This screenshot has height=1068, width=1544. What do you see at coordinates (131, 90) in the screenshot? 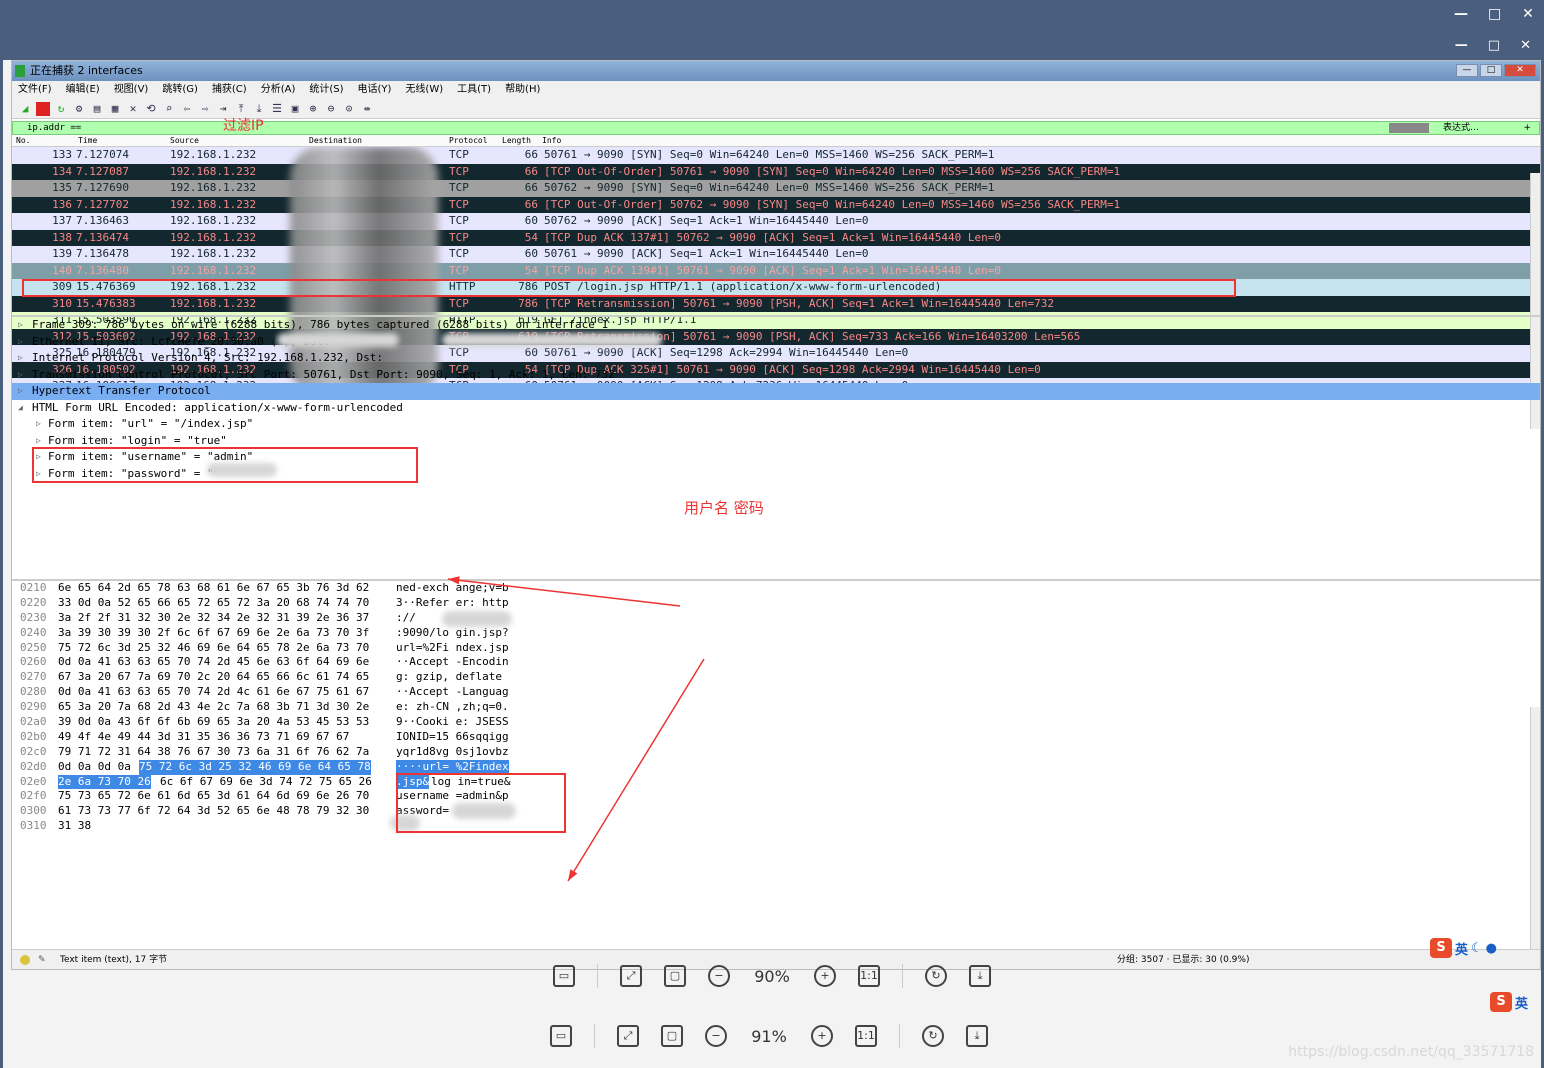
I see `menu-item: 视图(V)` at bounding box center [131, 90].